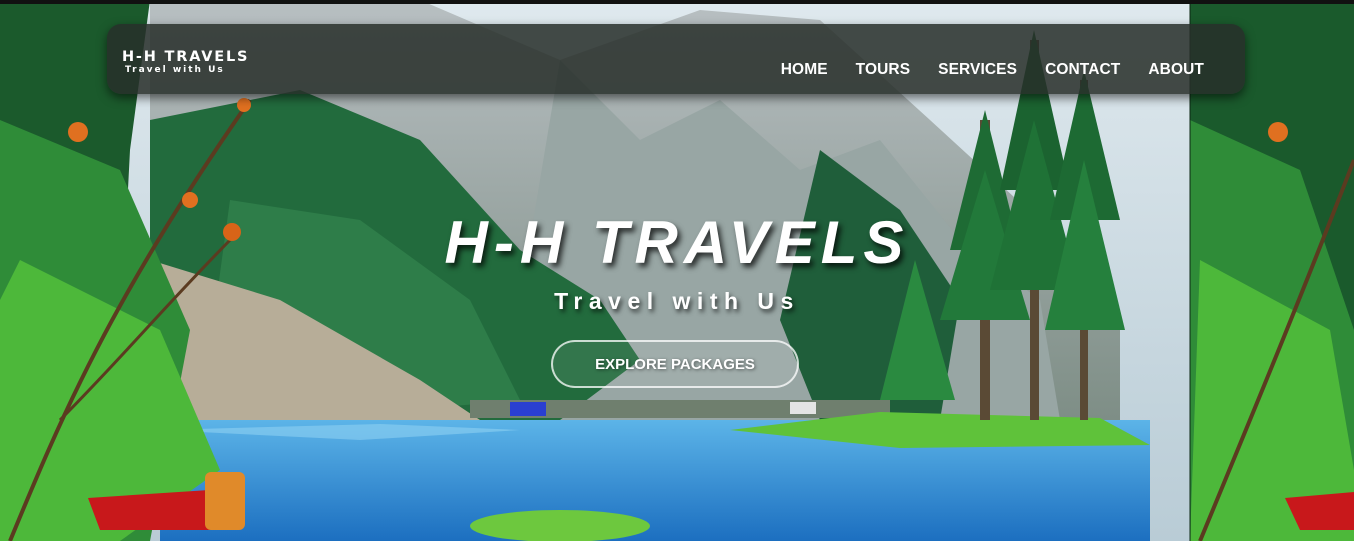  I want to click on nav-item-services: SERVICES, so click(977, 70).